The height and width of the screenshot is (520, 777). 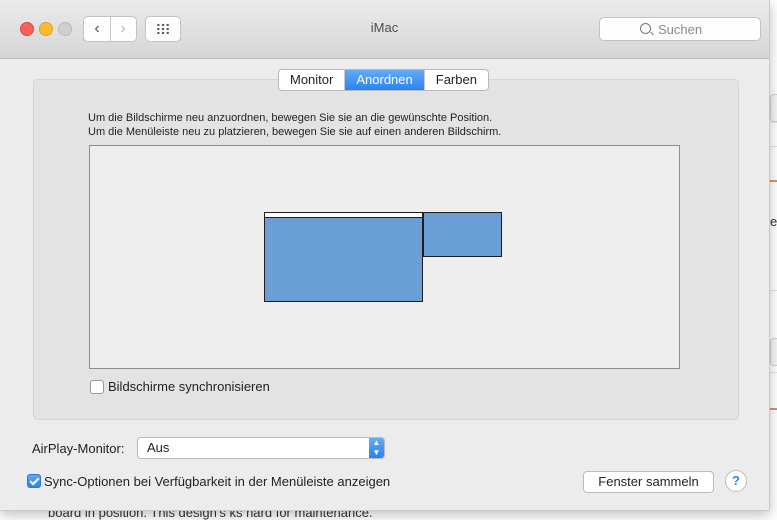 I want to click on tab-colors: Farben, so click(x=456, y=80).